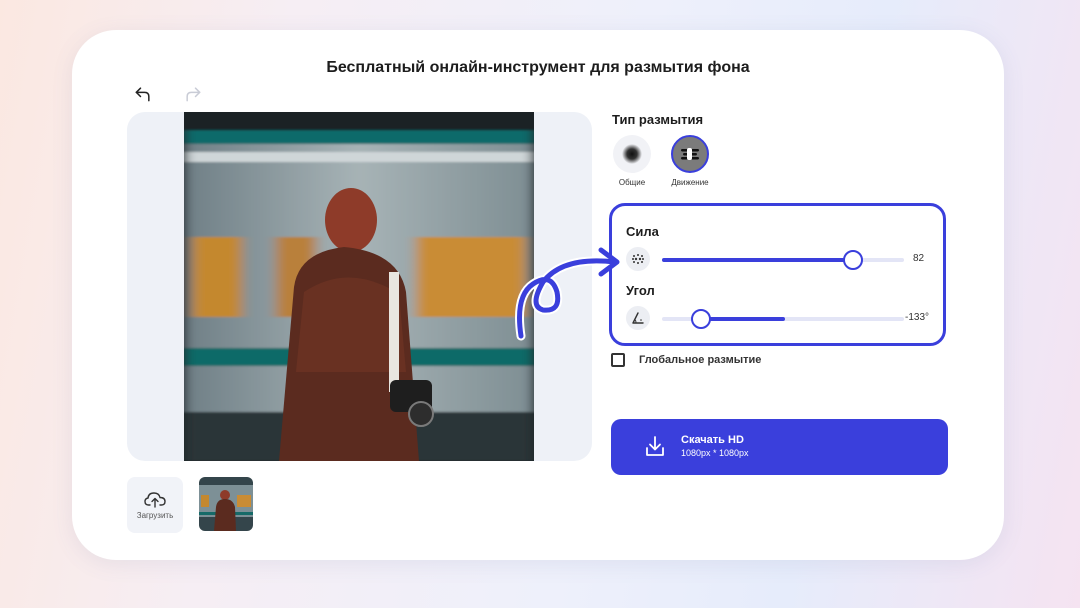  What do you see at coordinates (917, 317) in the screenshot?
I see `angle-value: -133°` at bounding box center [917, 317].